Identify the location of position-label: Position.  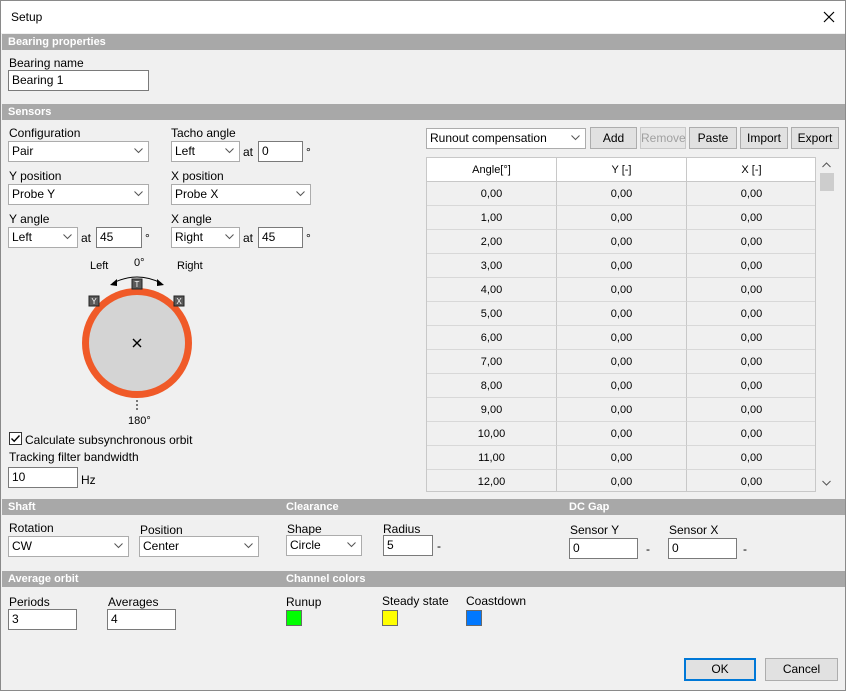
(161, 530).